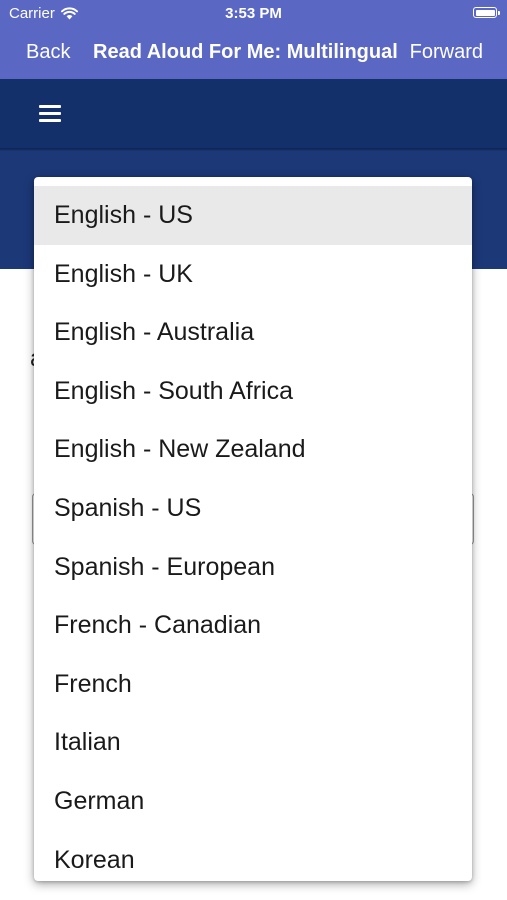 Image resolution: width=507 pixels, height=900 pixels. What do you see at coordinates (486, 12) in the screenshot?
I see `battery-icon` at bounding box center [486, 12].